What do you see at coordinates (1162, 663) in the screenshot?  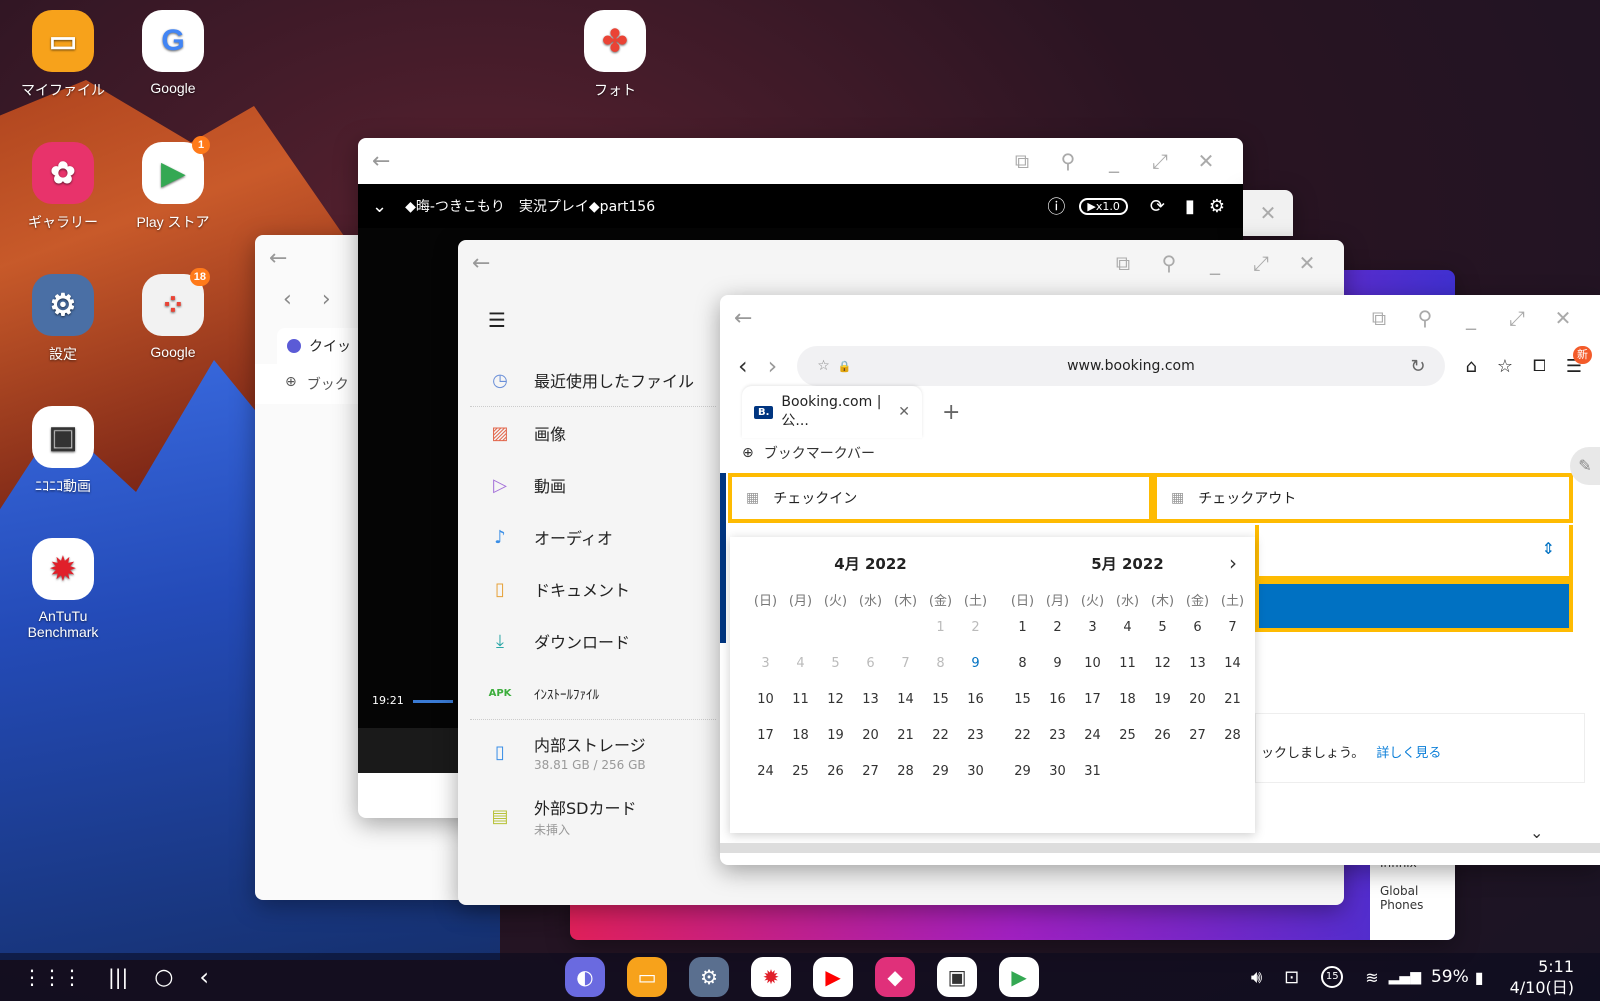 I see `calendar-day: 12` at bounding box center [1162, 663].